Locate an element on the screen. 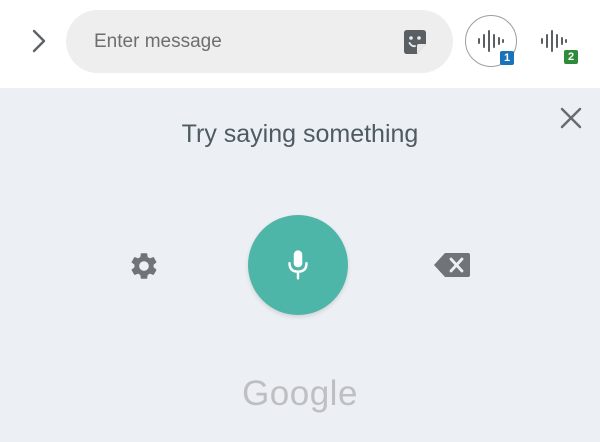 This screenshot has width=600, height=442. message-input is located at coordinates (244, 41).